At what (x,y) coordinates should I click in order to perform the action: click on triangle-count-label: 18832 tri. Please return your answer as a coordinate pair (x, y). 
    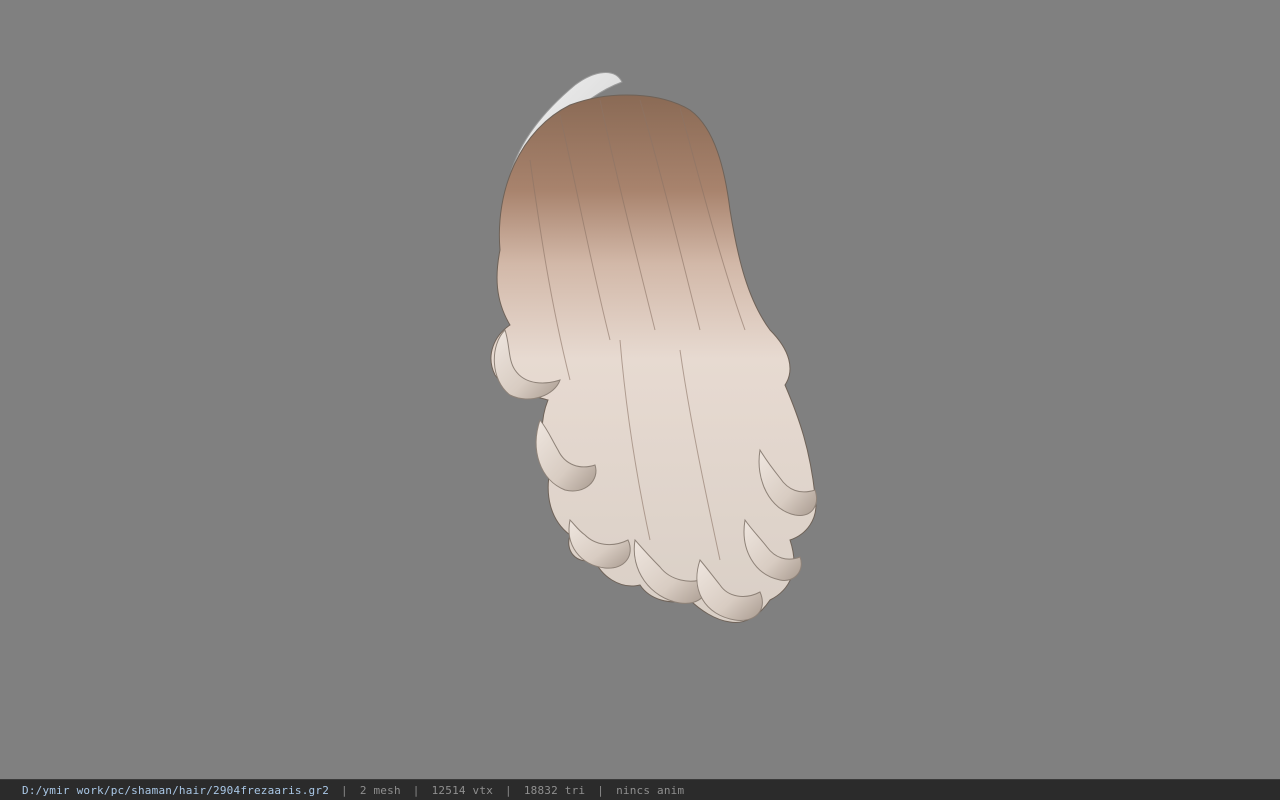
    Looking at the image, I should click on (554, 790).